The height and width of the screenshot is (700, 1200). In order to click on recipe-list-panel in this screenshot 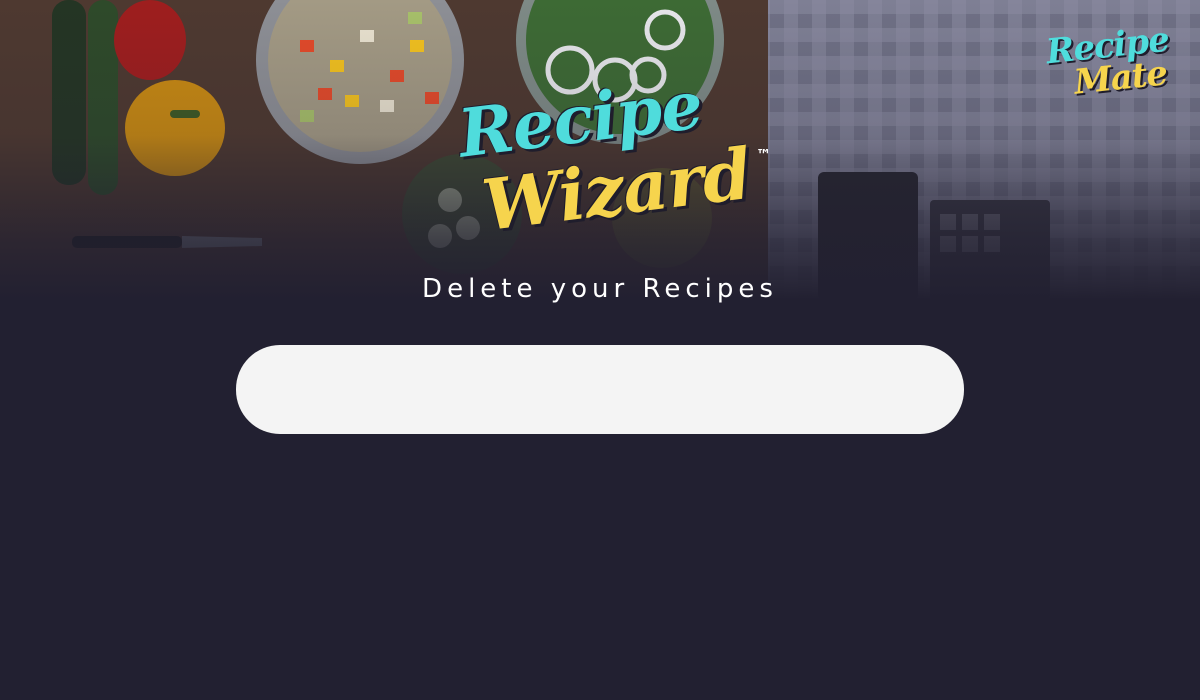, I will do `click(600, 389)`.